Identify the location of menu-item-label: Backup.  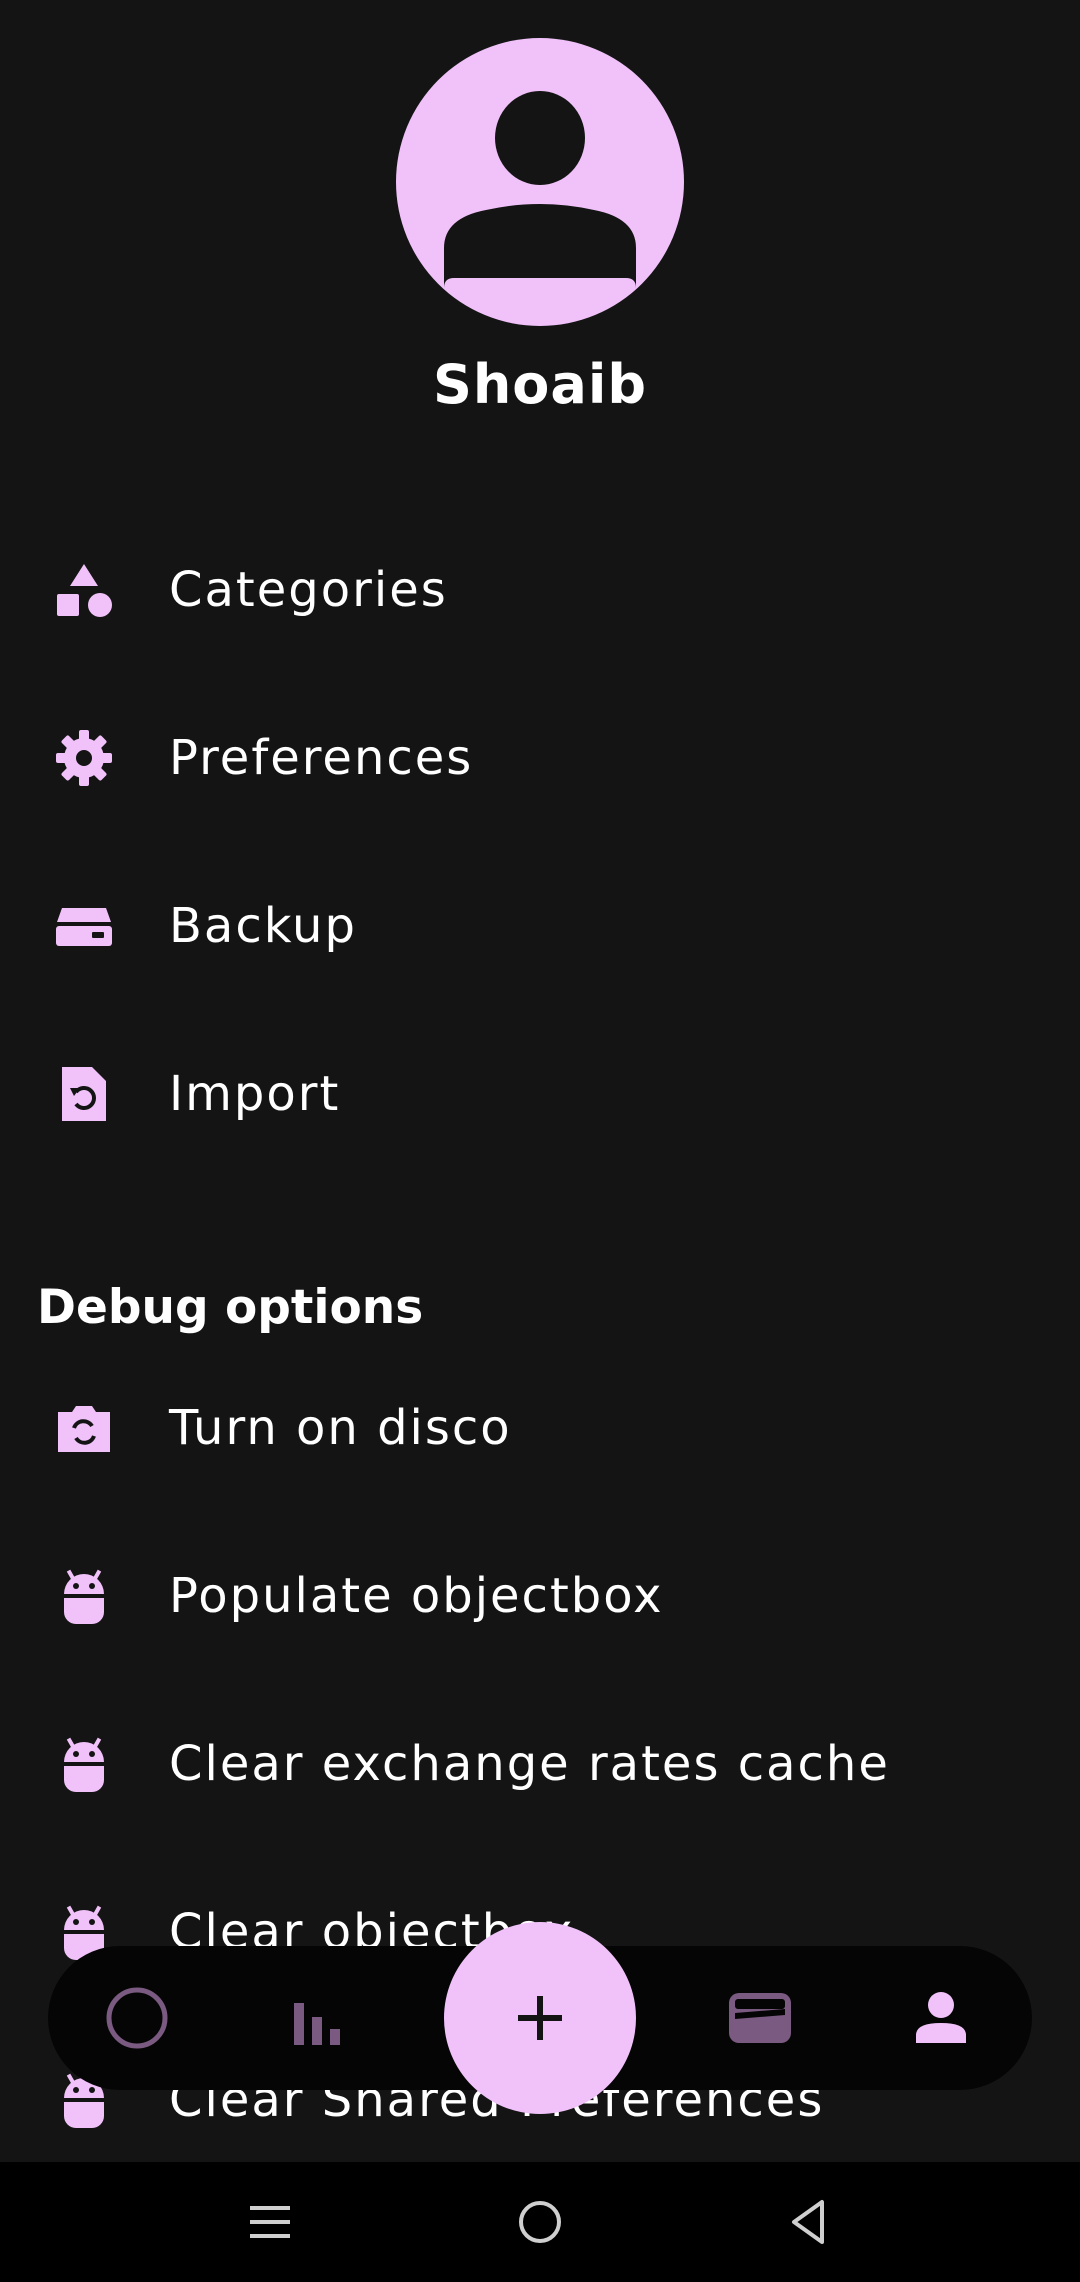
(263, 926).